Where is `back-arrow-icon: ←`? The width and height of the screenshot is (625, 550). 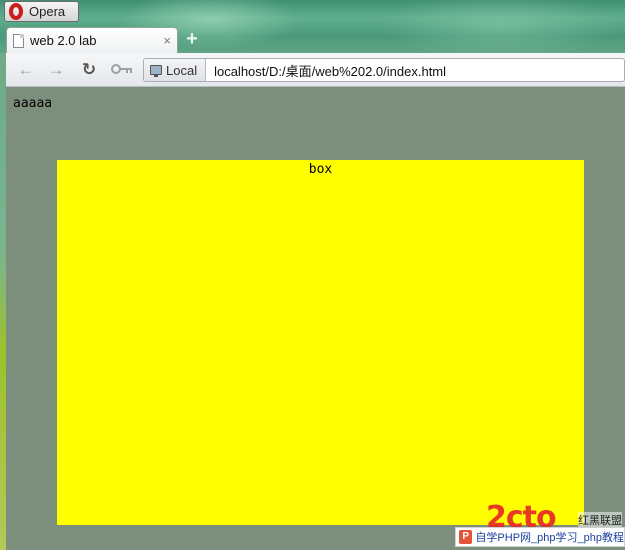 back-arrow-icon: ← is located at coordinates (26, 70).